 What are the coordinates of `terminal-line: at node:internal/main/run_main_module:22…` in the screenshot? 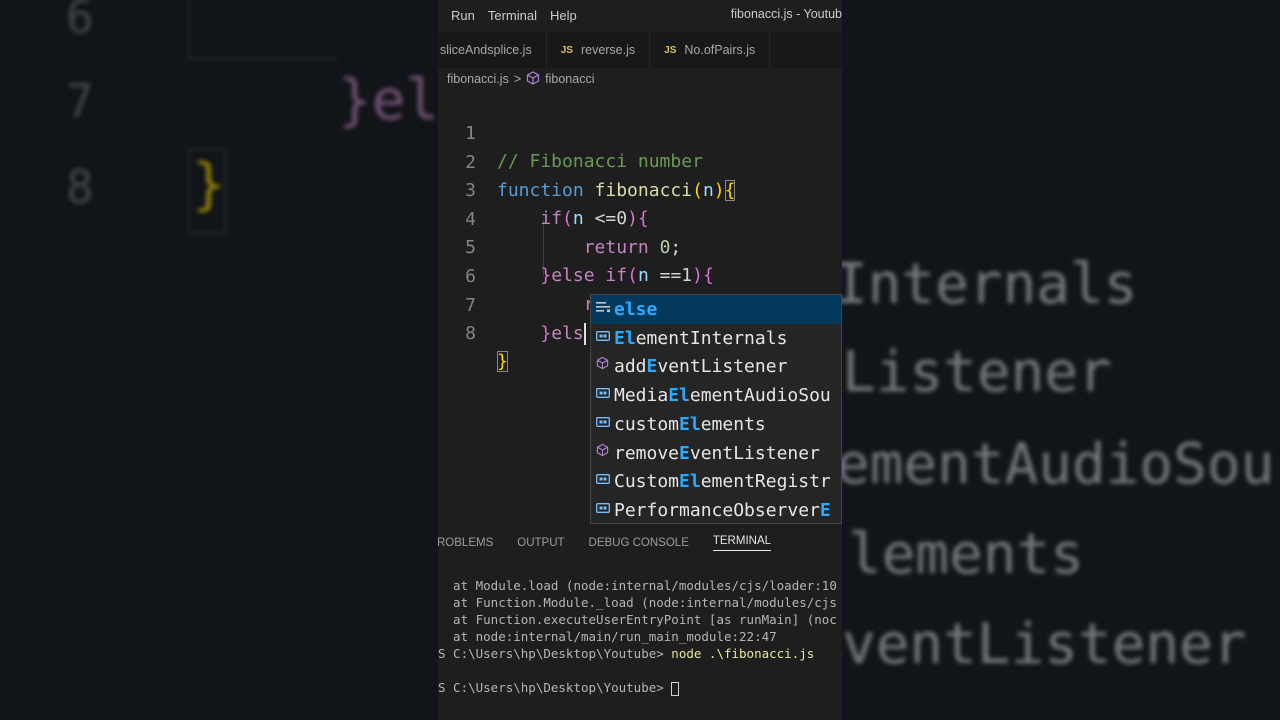 It's located at (607, 636).